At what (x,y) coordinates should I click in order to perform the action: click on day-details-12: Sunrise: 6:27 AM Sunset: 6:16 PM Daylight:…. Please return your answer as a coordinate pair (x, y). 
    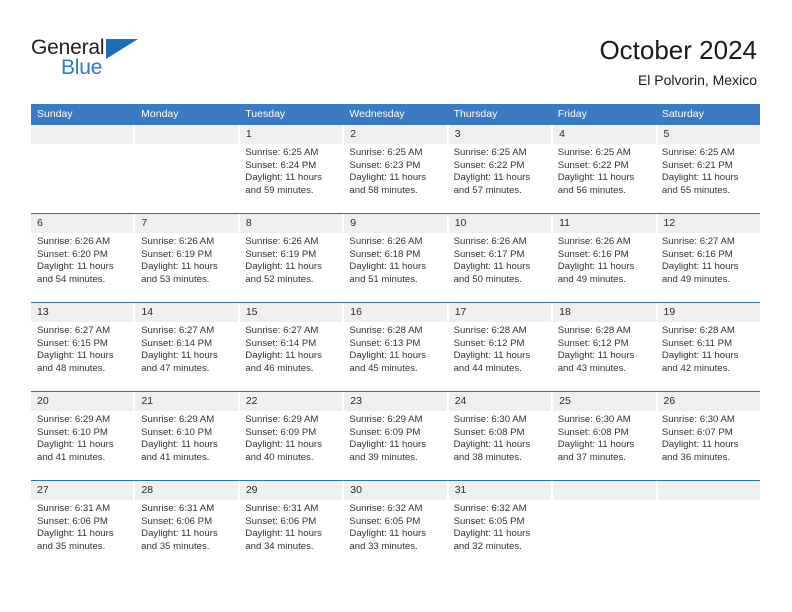
    Looking at the image, I should click on (707, 267).